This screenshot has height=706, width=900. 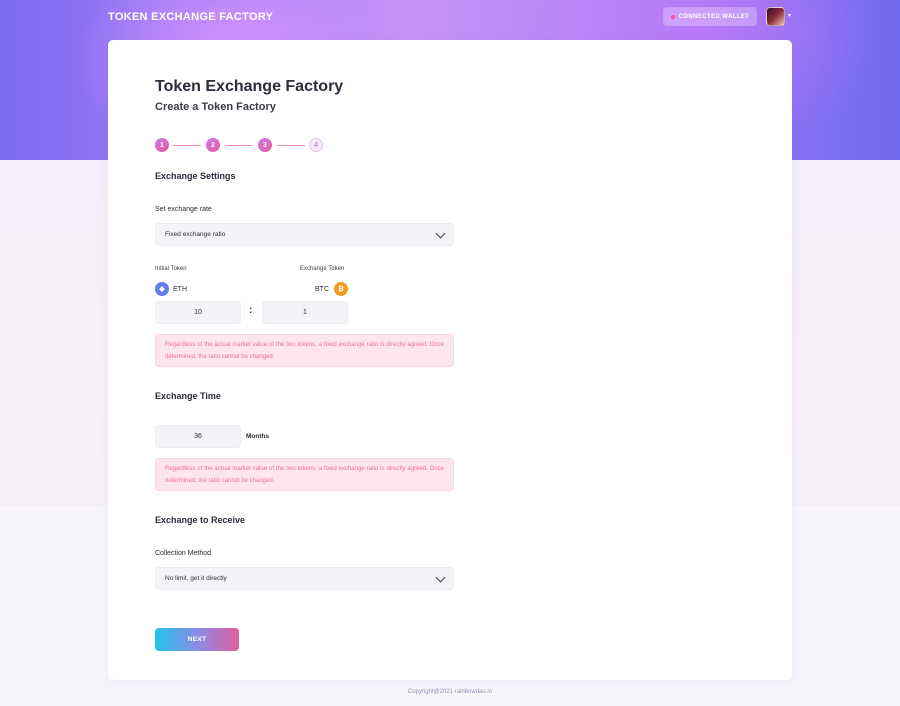 I want to click on initial-amount-input: 10, so click(x=198, y=312).